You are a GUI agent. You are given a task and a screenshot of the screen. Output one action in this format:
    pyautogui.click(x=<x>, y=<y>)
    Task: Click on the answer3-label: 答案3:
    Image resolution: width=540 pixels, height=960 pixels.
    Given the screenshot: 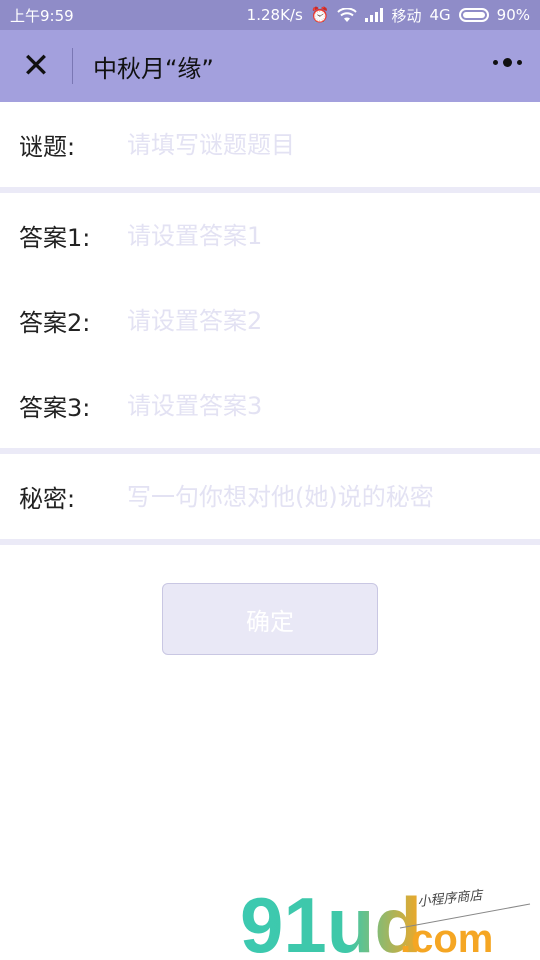 What is the action you would take?
    pyautogui.click(x=55, y=408)
    